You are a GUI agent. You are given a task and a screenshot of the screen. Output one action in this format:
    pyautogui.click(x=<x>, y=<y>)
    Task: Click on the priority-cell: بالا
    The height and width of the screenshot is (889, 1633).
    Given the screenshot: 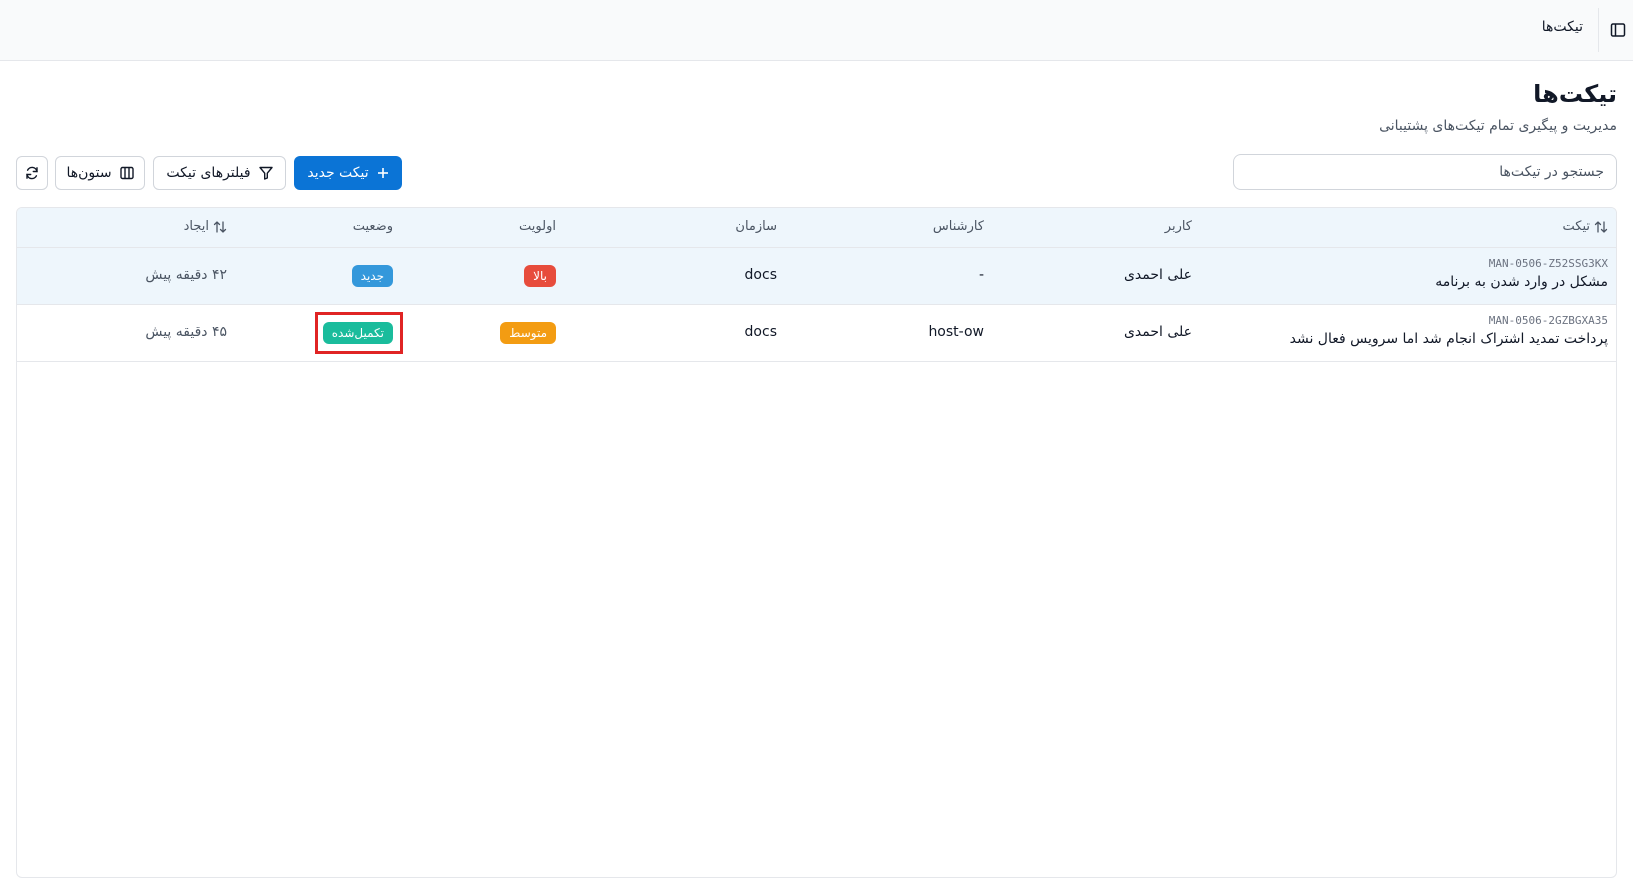 What is the action you would take?
    pyautogui.click(x=540, y=276)
    